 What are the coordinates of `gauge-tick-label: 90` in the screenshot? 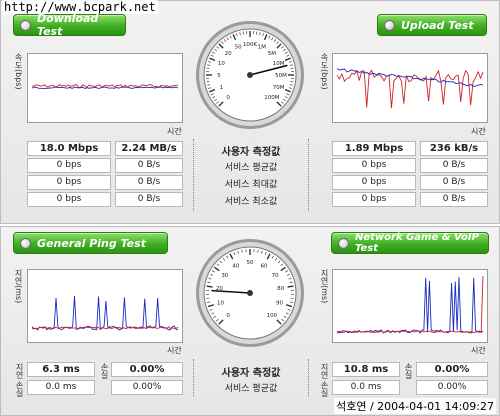 It's located at (279, 304).